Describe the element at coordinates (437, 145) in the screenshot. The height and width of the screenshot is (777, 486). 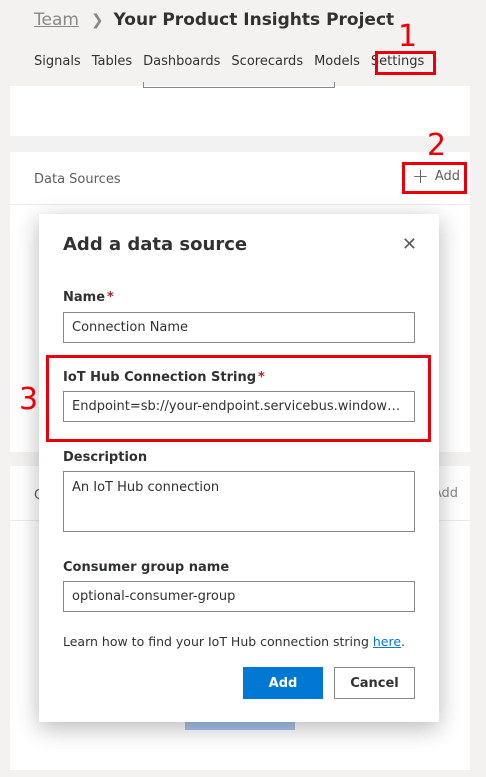
I see `annotation-number-2: 2` at that location.